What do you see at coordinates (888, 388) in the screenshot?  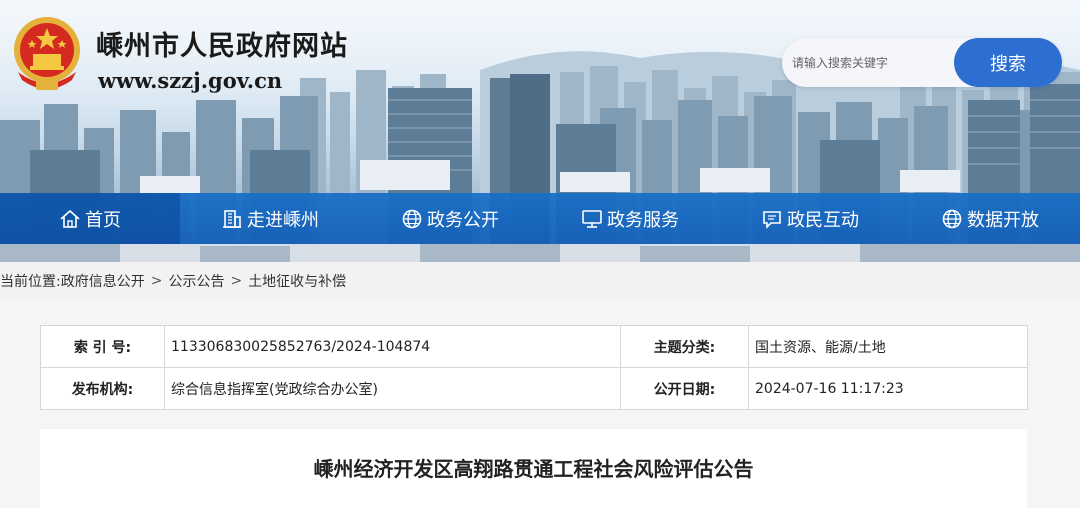 I see `date-value: 2024-07-16 11:17:23` at bounding box center [888, 388].